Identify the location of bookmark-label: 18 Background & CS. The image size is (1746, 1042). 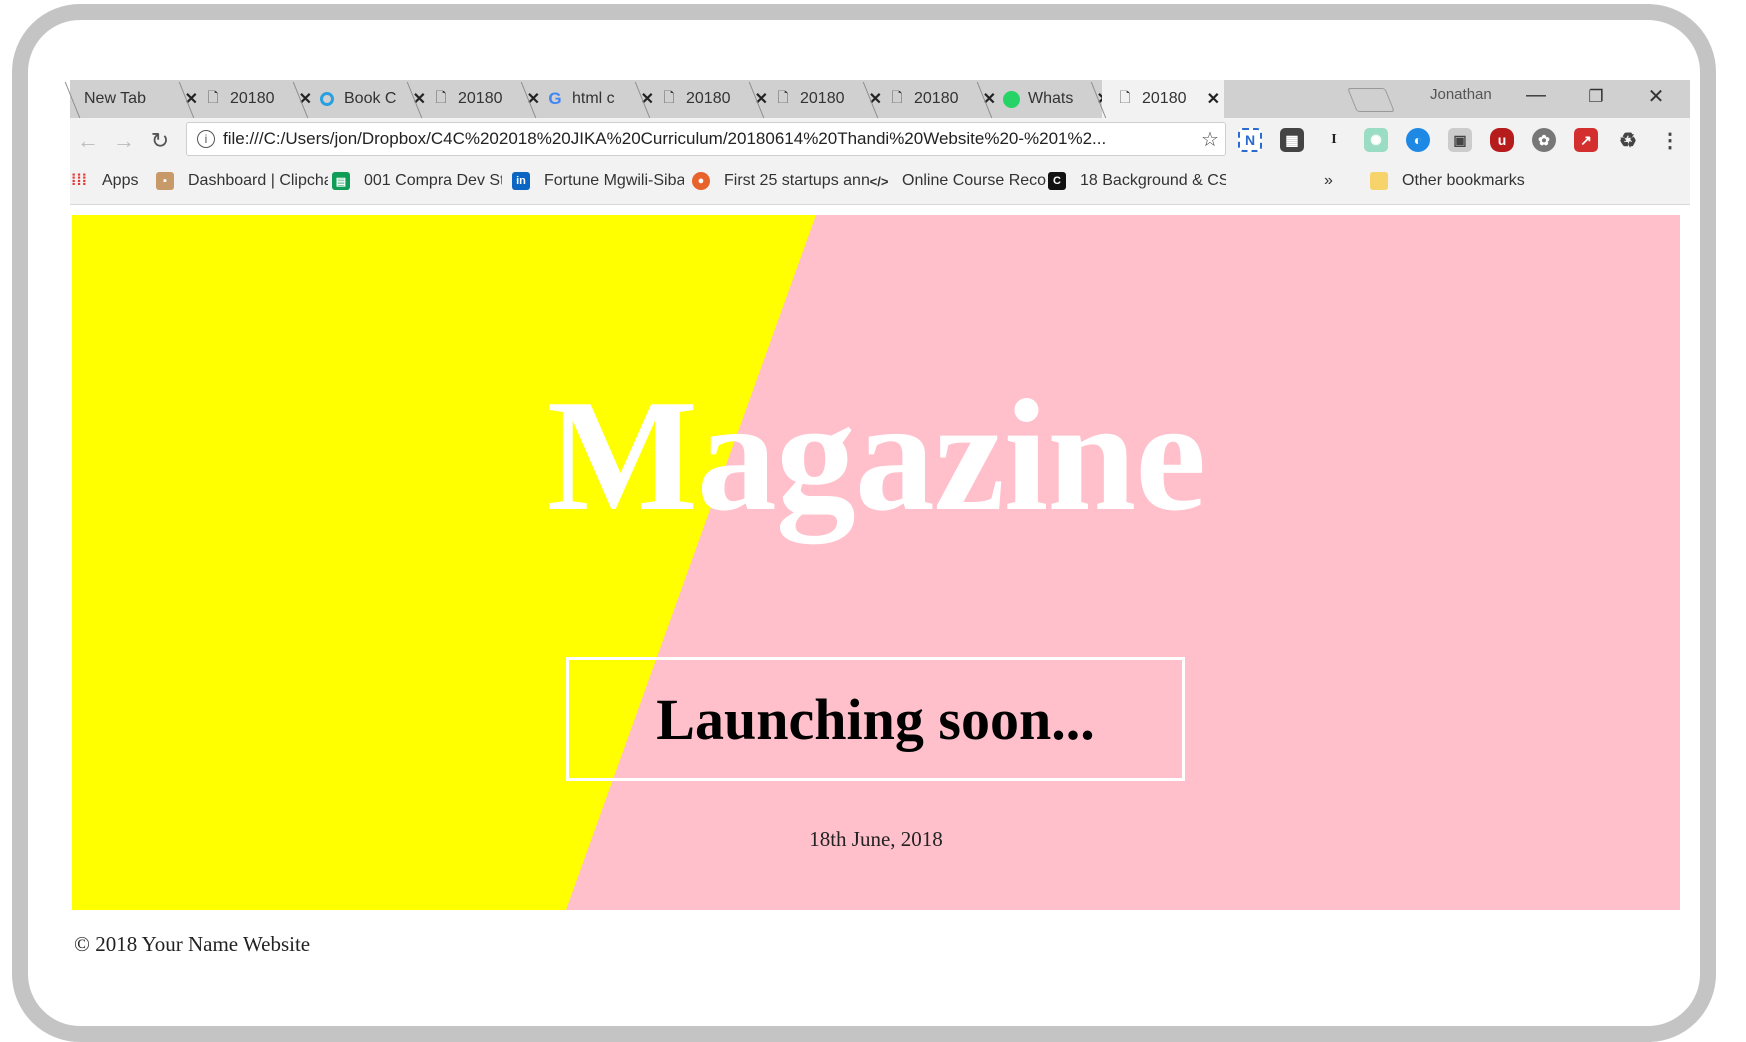
(1153, 180).